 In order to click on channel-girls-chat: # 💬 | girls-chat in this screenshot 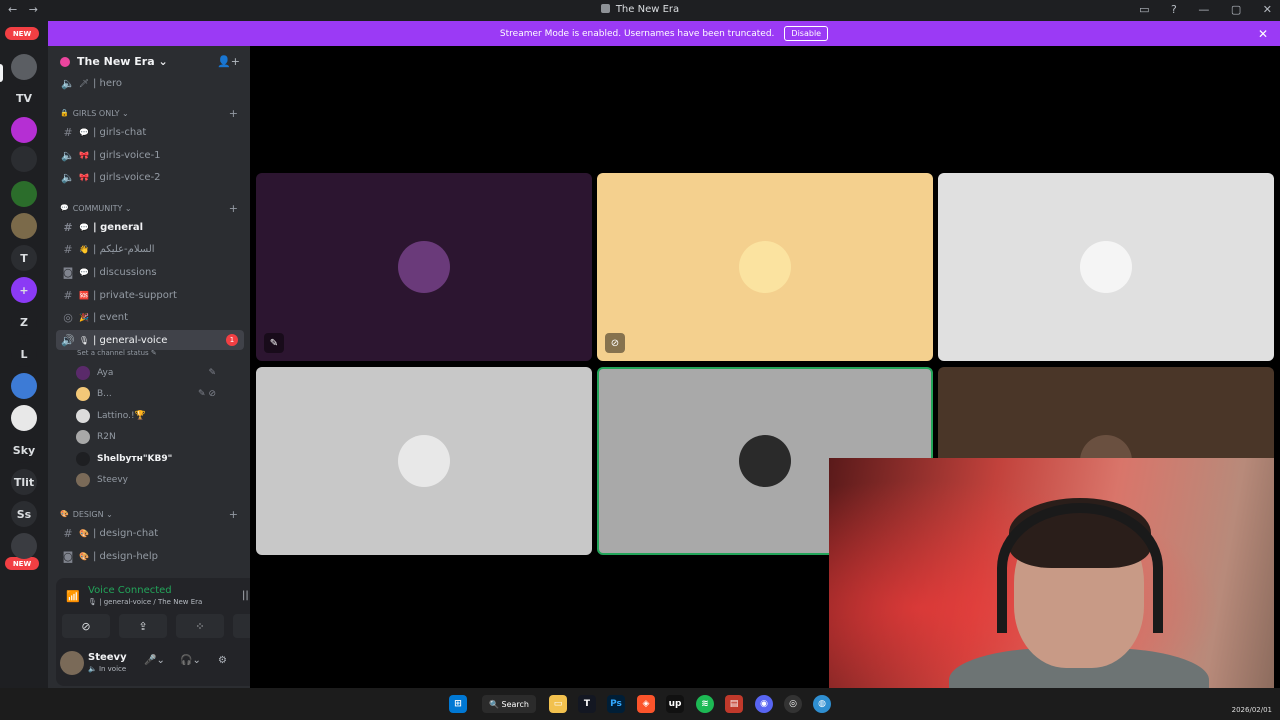, I will do `click(150, 132)`.